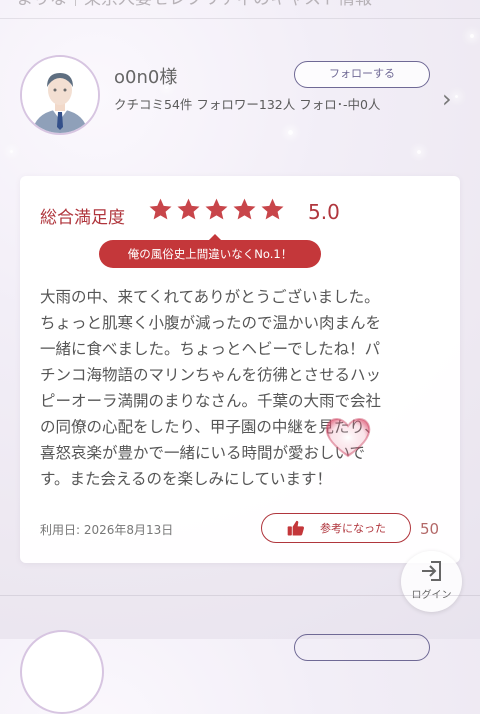 The image size is (480, 714). What do you see at coordinates (107, 530) in the screenshot?
I see `usage-date: 利用日: 2026年8月13日` at bounding box center [107, 530].